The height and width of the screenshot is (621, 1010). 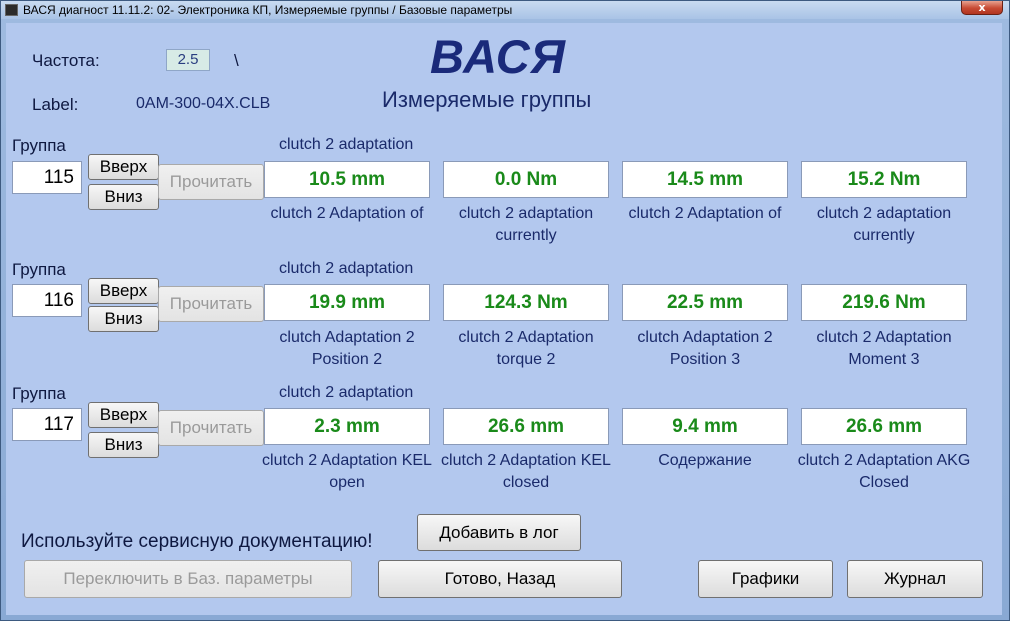 I want to click on value-field: 219.6 Nm, so click(x=884, y=302).